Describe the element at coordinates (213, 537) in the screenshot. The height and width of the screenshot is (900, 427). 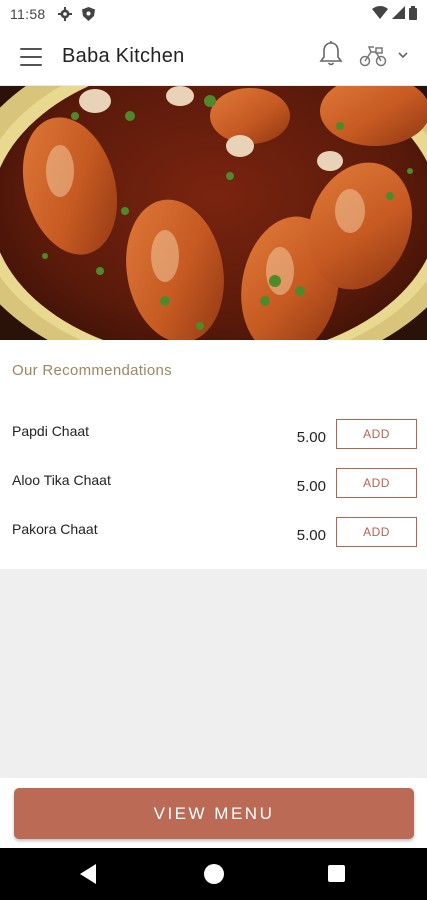
I see `list-item: Pakora Chaat 5.00 ADD` at that location.